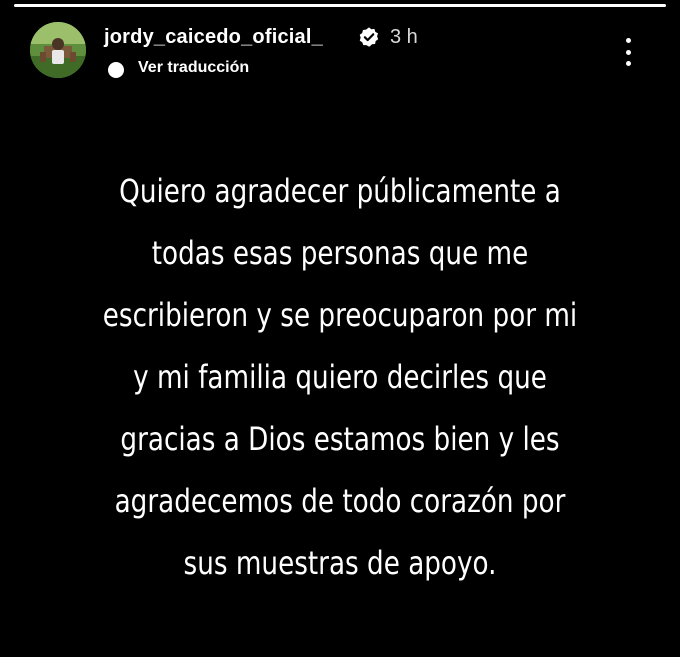  Describe the element at coordinates (340, 501) in the screenshot. I see `story-text-line: agradecemos de todo corazón por` at that location.